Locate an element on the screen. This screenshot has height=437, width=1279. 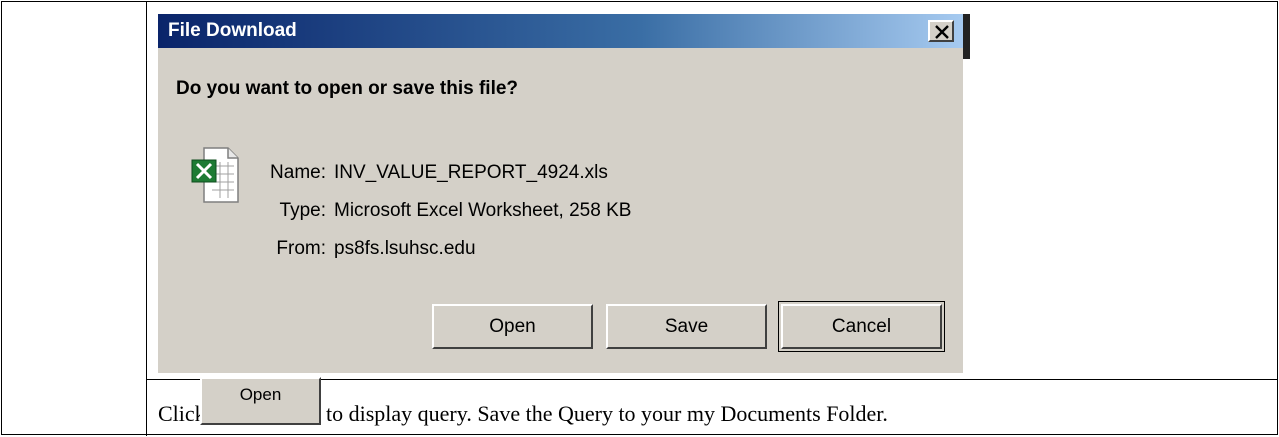
close-button is located at coordinates (941, 31).